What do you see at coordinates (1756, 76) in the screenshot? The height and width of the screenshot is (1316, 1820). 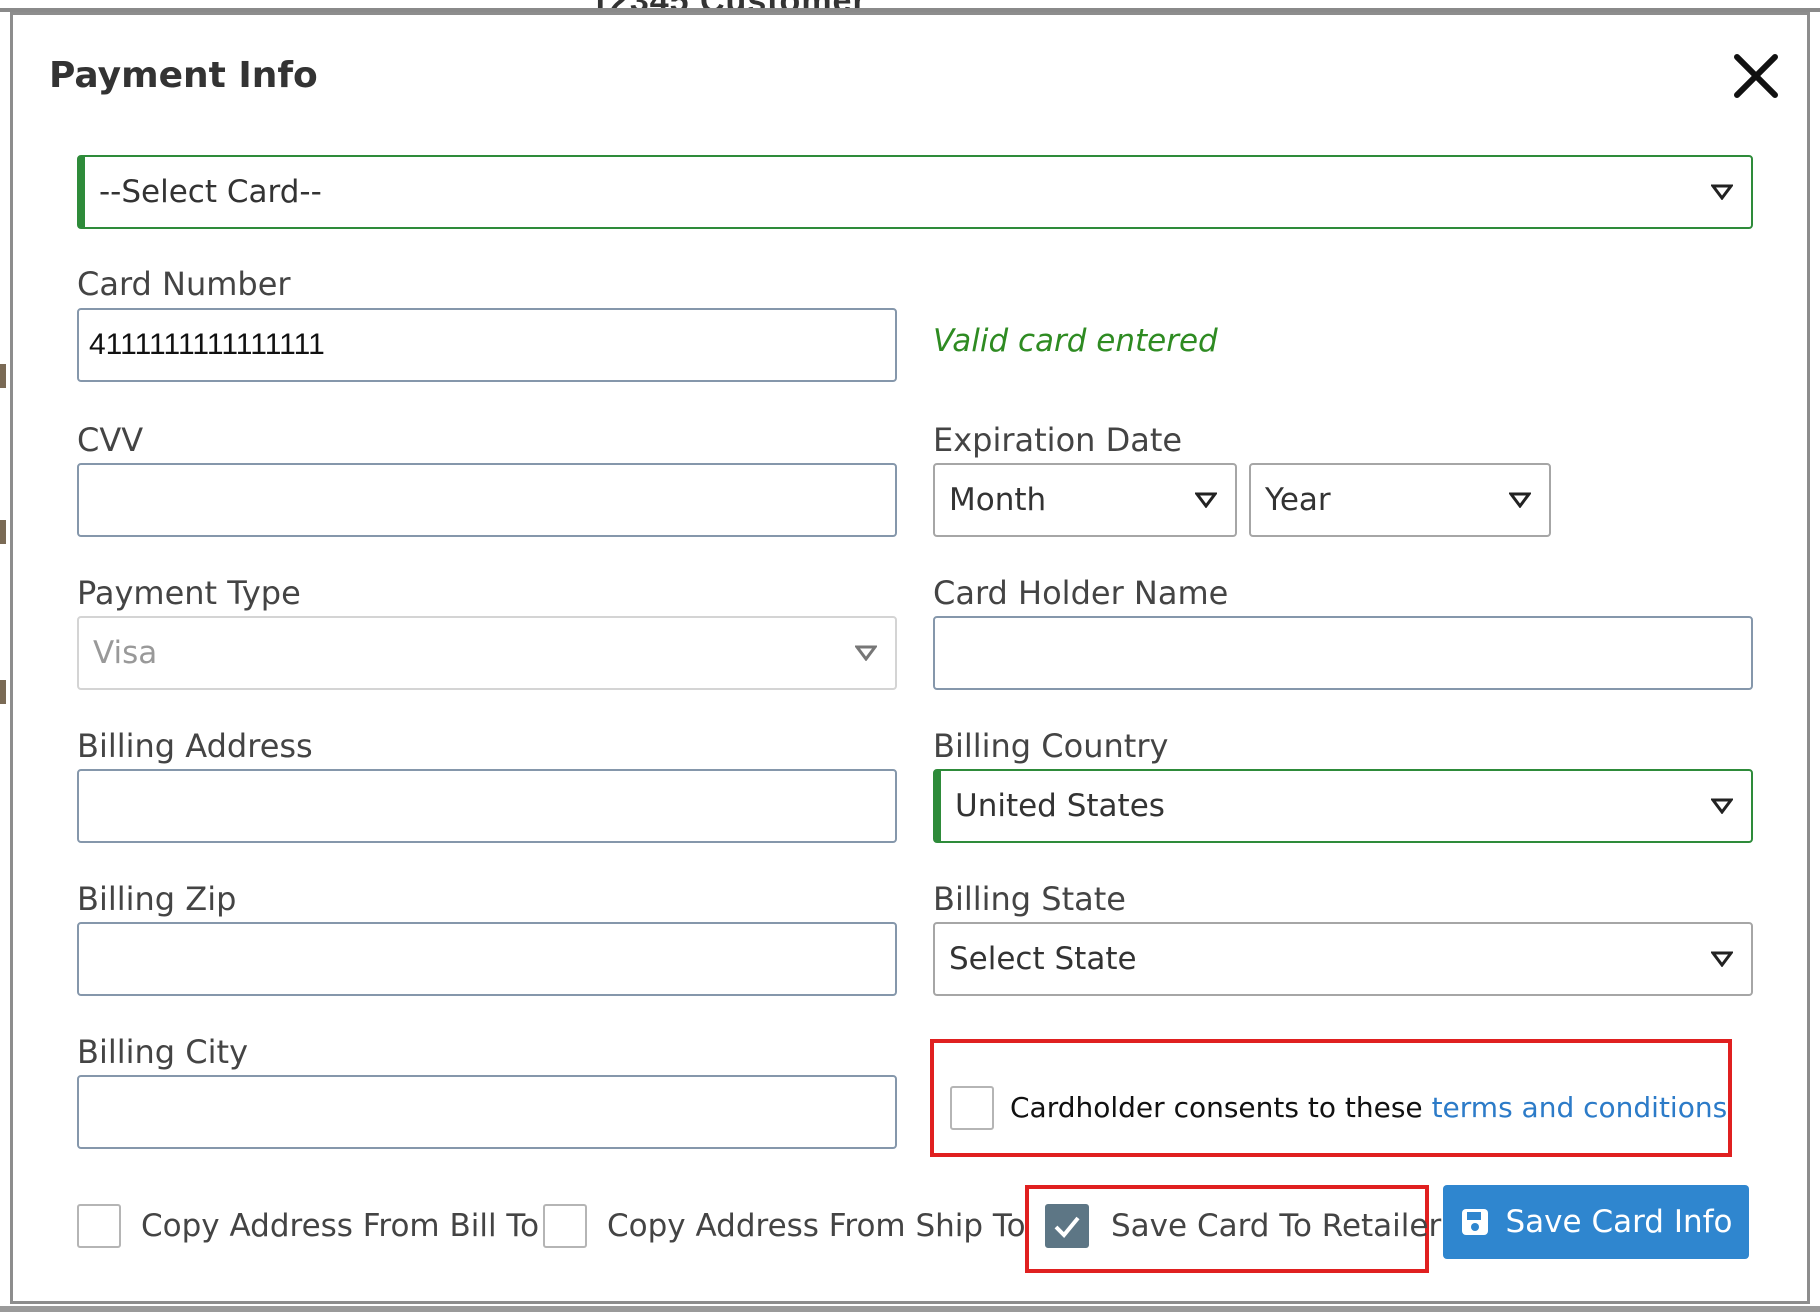 I see `close-icon` at bounding box center [1756, 76].